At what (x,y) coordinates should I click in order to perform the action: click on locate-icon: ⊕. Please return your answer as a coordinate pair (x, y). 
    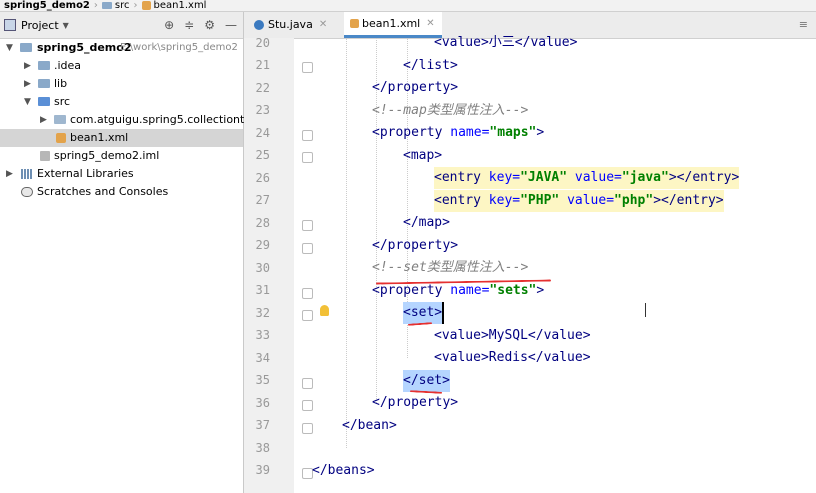
    Looking at the image, I should click on (169, 25).